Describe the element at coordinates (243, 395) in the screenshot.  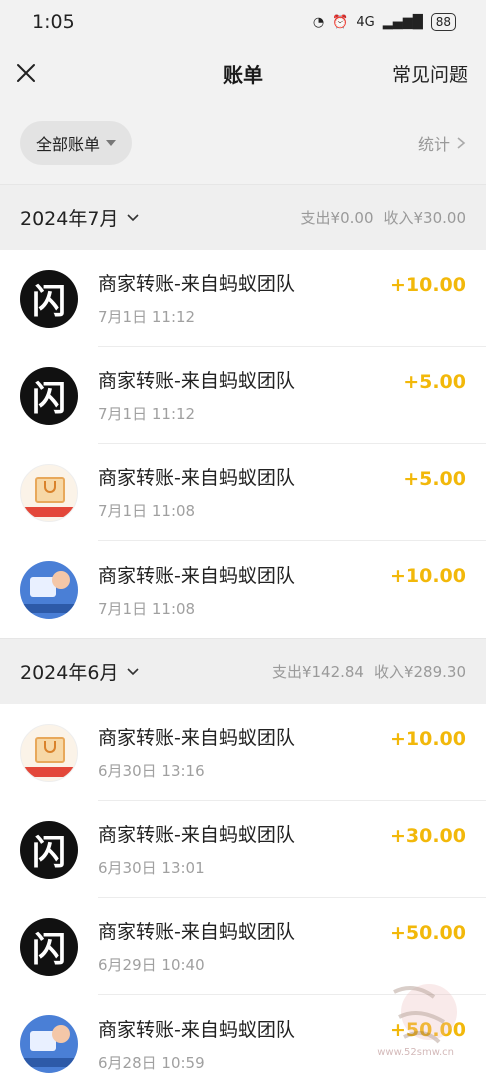
I see `transaction-row: 闪商家转账-来自蚂蚁团队 7月1日 11:12 +5.00` at that location.